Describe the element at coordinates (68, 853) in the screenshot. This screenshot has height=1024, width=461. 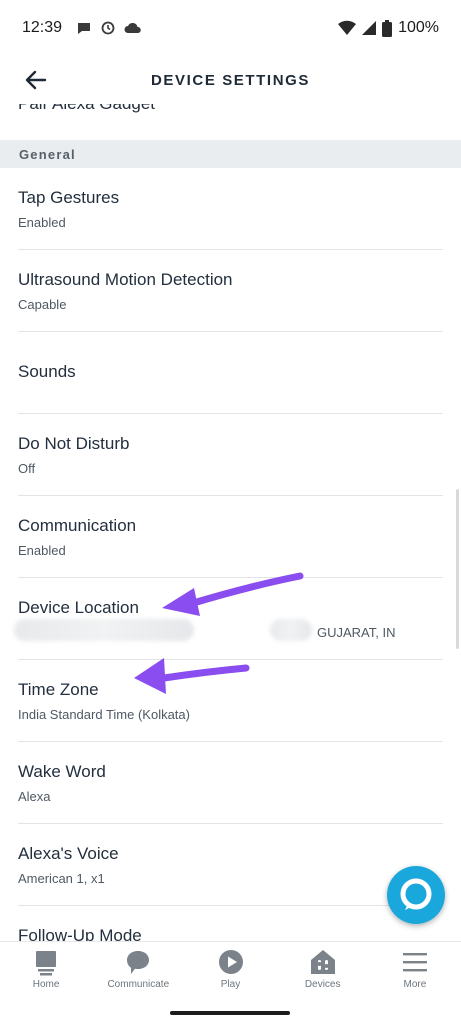
I see `setting-title: Alexa's Voice` at that location.